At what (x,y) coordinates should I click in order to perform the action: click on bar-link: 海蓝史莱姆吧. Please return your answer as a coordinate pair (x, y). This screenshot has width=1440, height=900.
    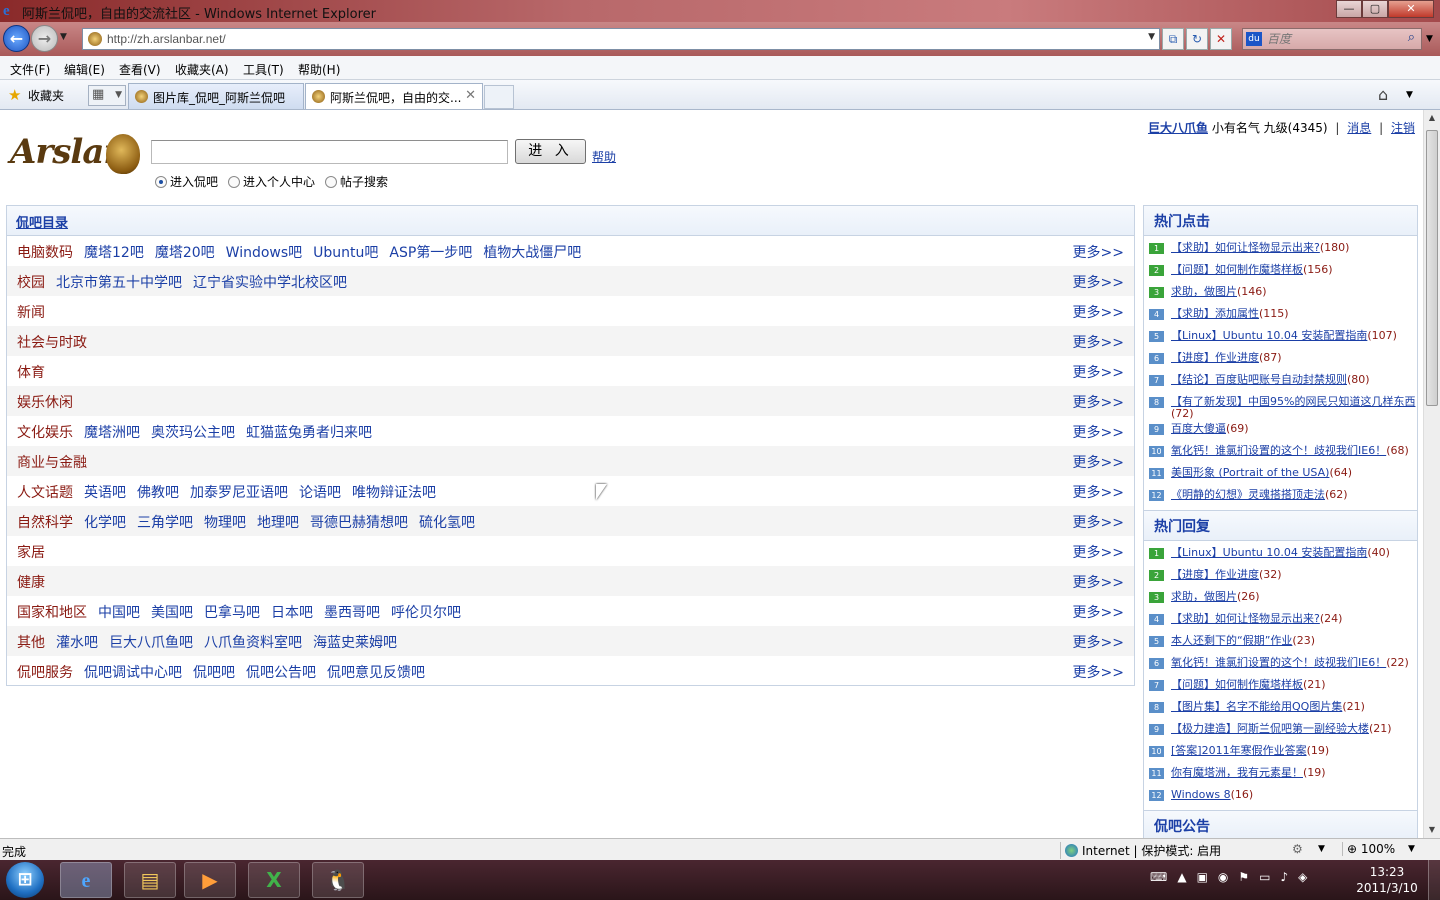
    Looking at the image, I should click on (355, 643).